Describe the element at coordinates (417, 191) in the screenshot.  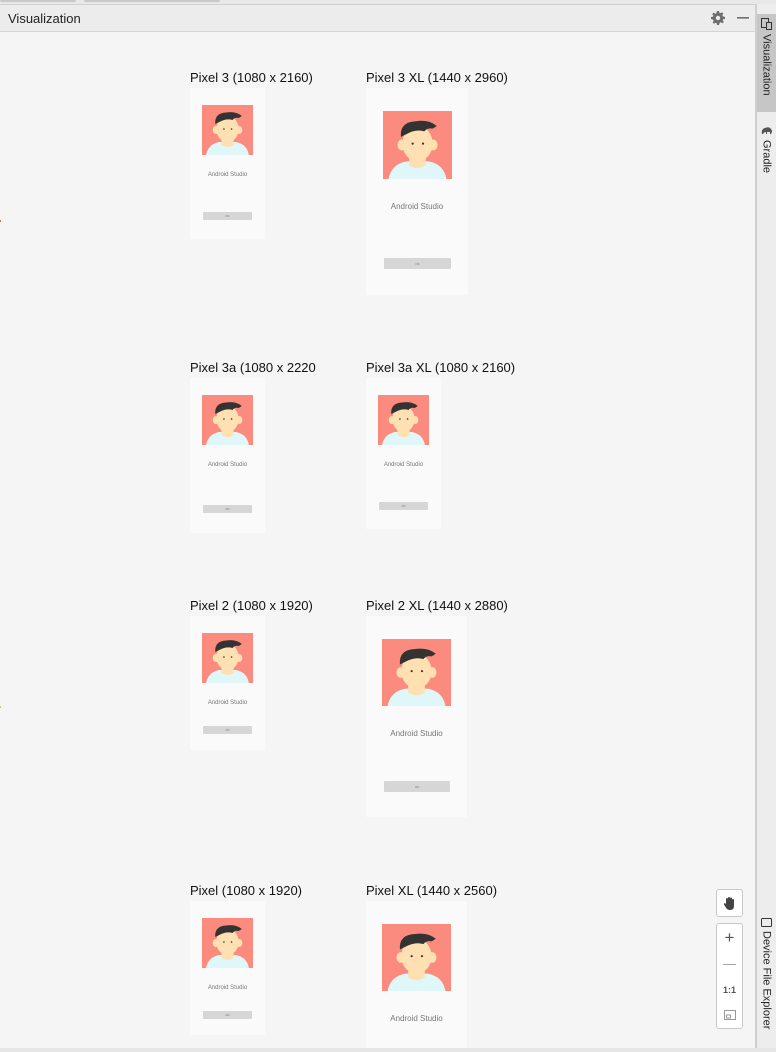
I see `device-preview-pixel-3-xl: Android Studio OK` at that location.